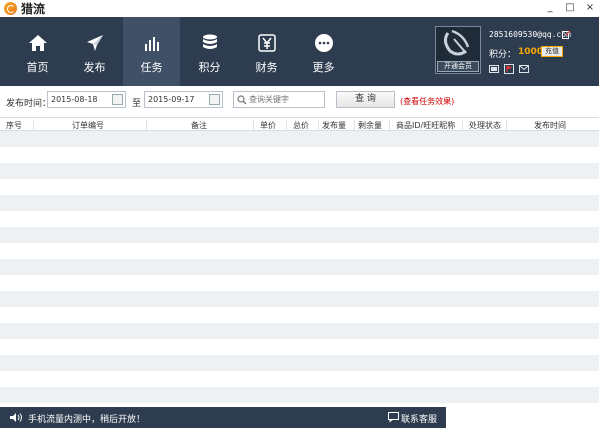 The width and height of the screenshot is (599, 428). I want to click on search-input, so click(286, 99).